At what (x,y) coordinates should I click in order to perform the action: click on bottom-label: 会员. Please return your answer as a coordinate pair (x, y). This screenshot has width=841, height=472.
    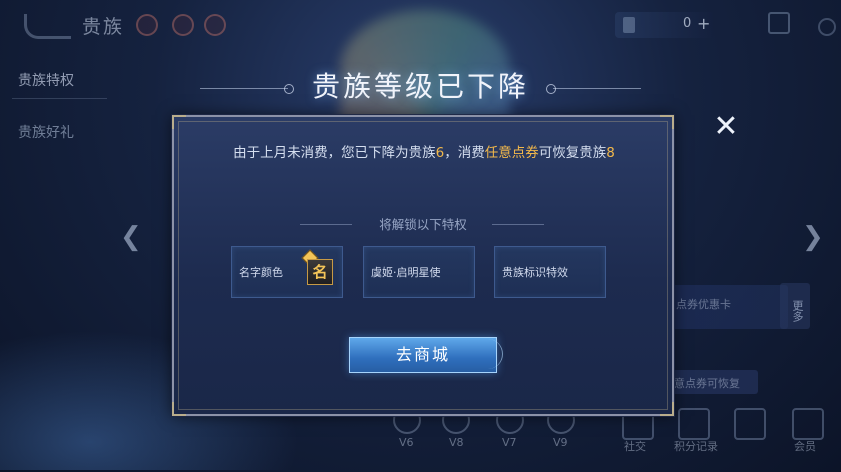
    Looking at the image, I should click on (805, 446).